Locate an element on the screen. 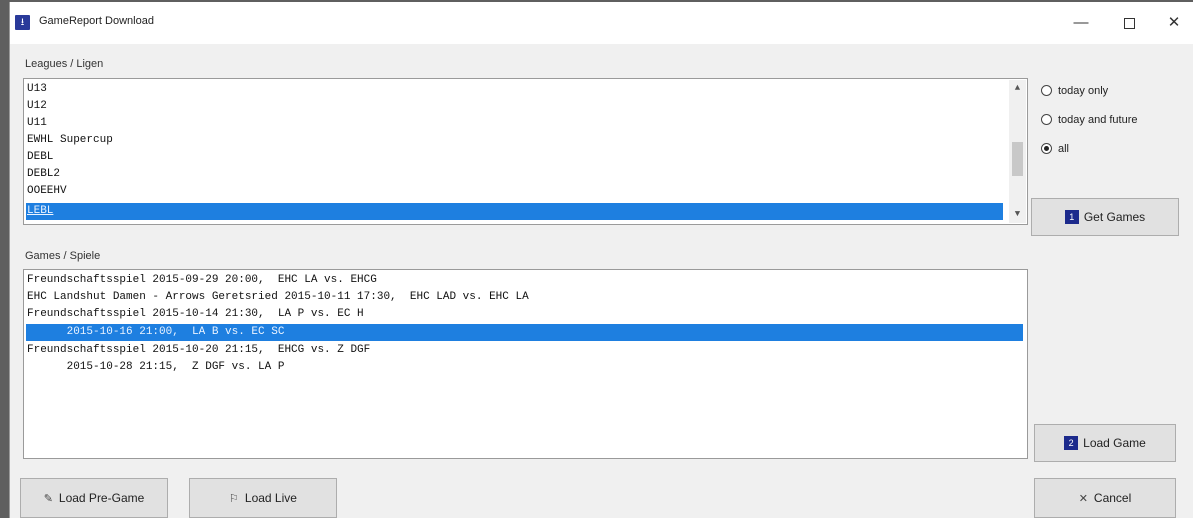 The height and width of the screenshot is (518, 1193). load-game-button: 2 Load Game is located at coordinates (1105, 443).